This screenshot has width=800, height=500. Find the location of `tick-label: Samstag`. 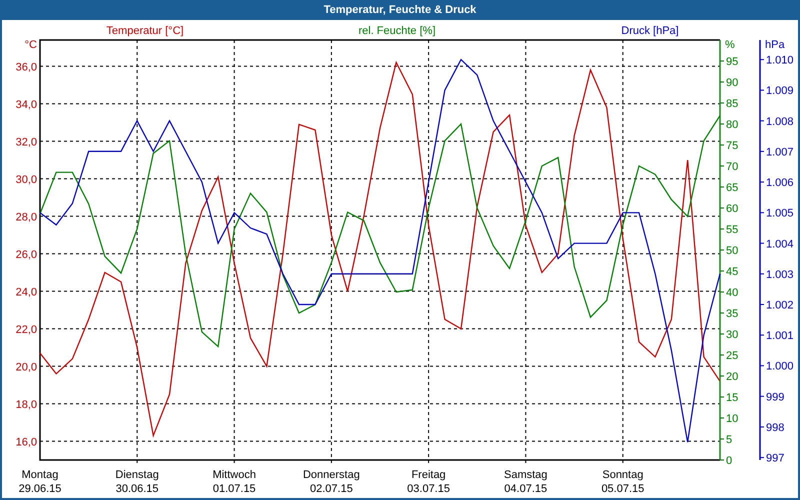

tick-label: Samstag is located at coordinates (526, 475).